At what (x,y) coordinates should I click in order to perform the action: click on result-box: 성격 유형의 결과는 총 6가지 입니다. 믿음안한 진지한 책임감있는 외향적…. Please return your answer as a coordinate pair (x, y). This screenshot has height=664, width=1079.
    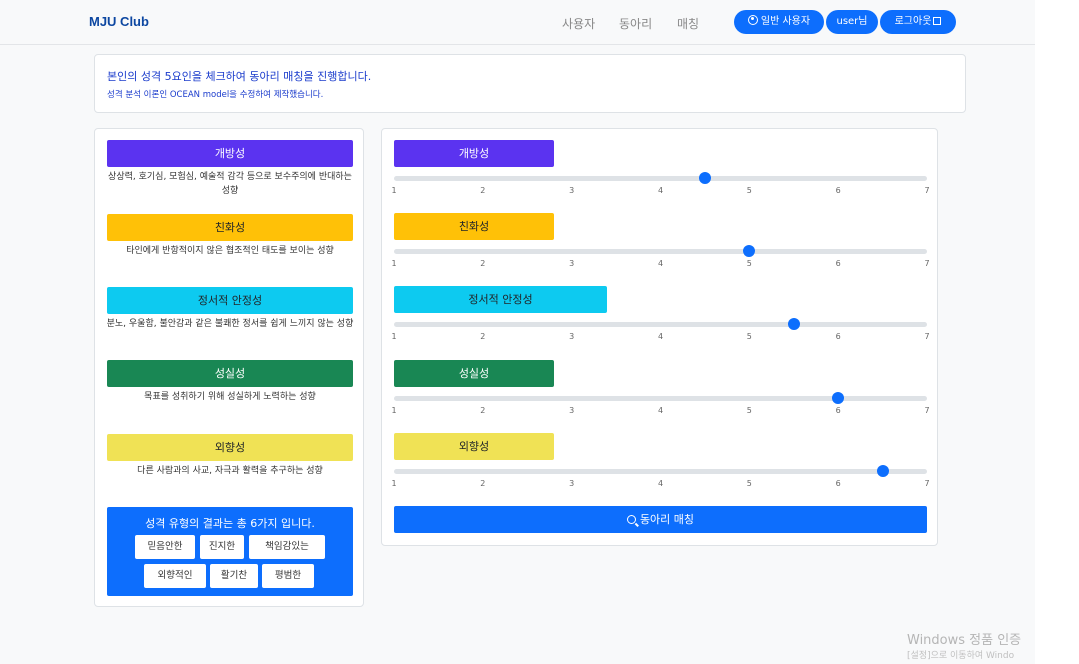
    Looking at the image, I should click on (230, 551).